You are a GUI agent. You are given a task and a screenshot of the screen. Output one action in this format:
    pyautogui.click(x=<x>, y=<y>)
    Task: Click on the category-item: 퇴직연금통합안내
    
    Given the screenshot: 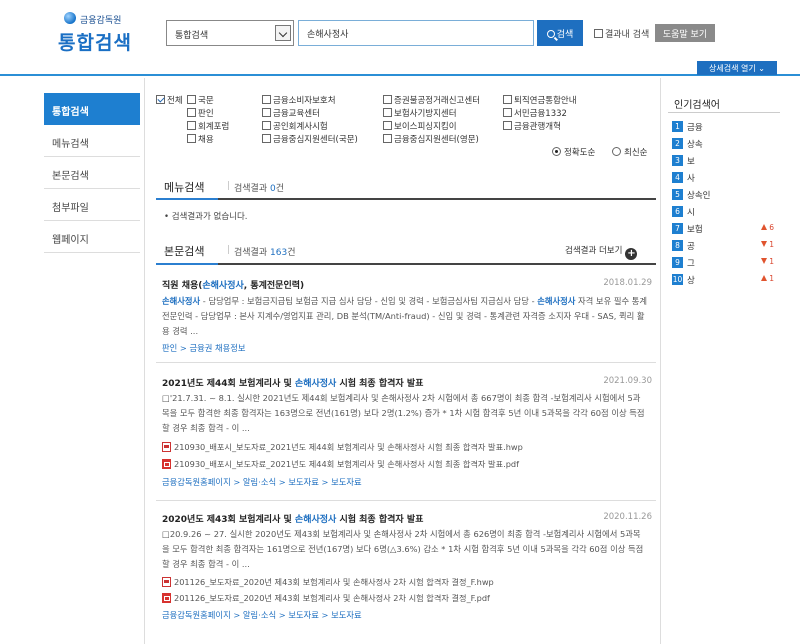 What is the action you would take?
    pyautogui.click(x=540, y=100)
    